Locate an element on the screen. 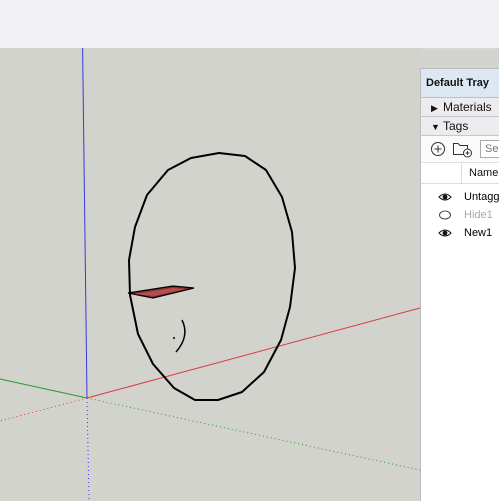 The image size is (499, 501). tag-row-untagged: Untagged is located at coordinates (460, 197).